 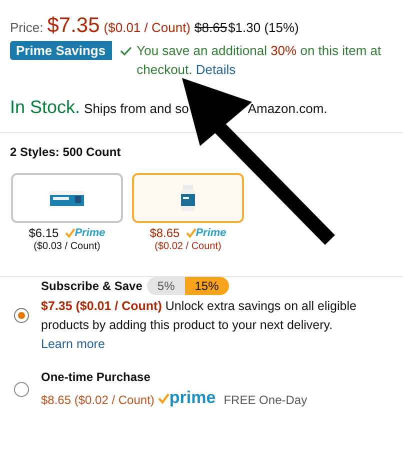 I want to click on check-icon, so click(x=126, y=51).